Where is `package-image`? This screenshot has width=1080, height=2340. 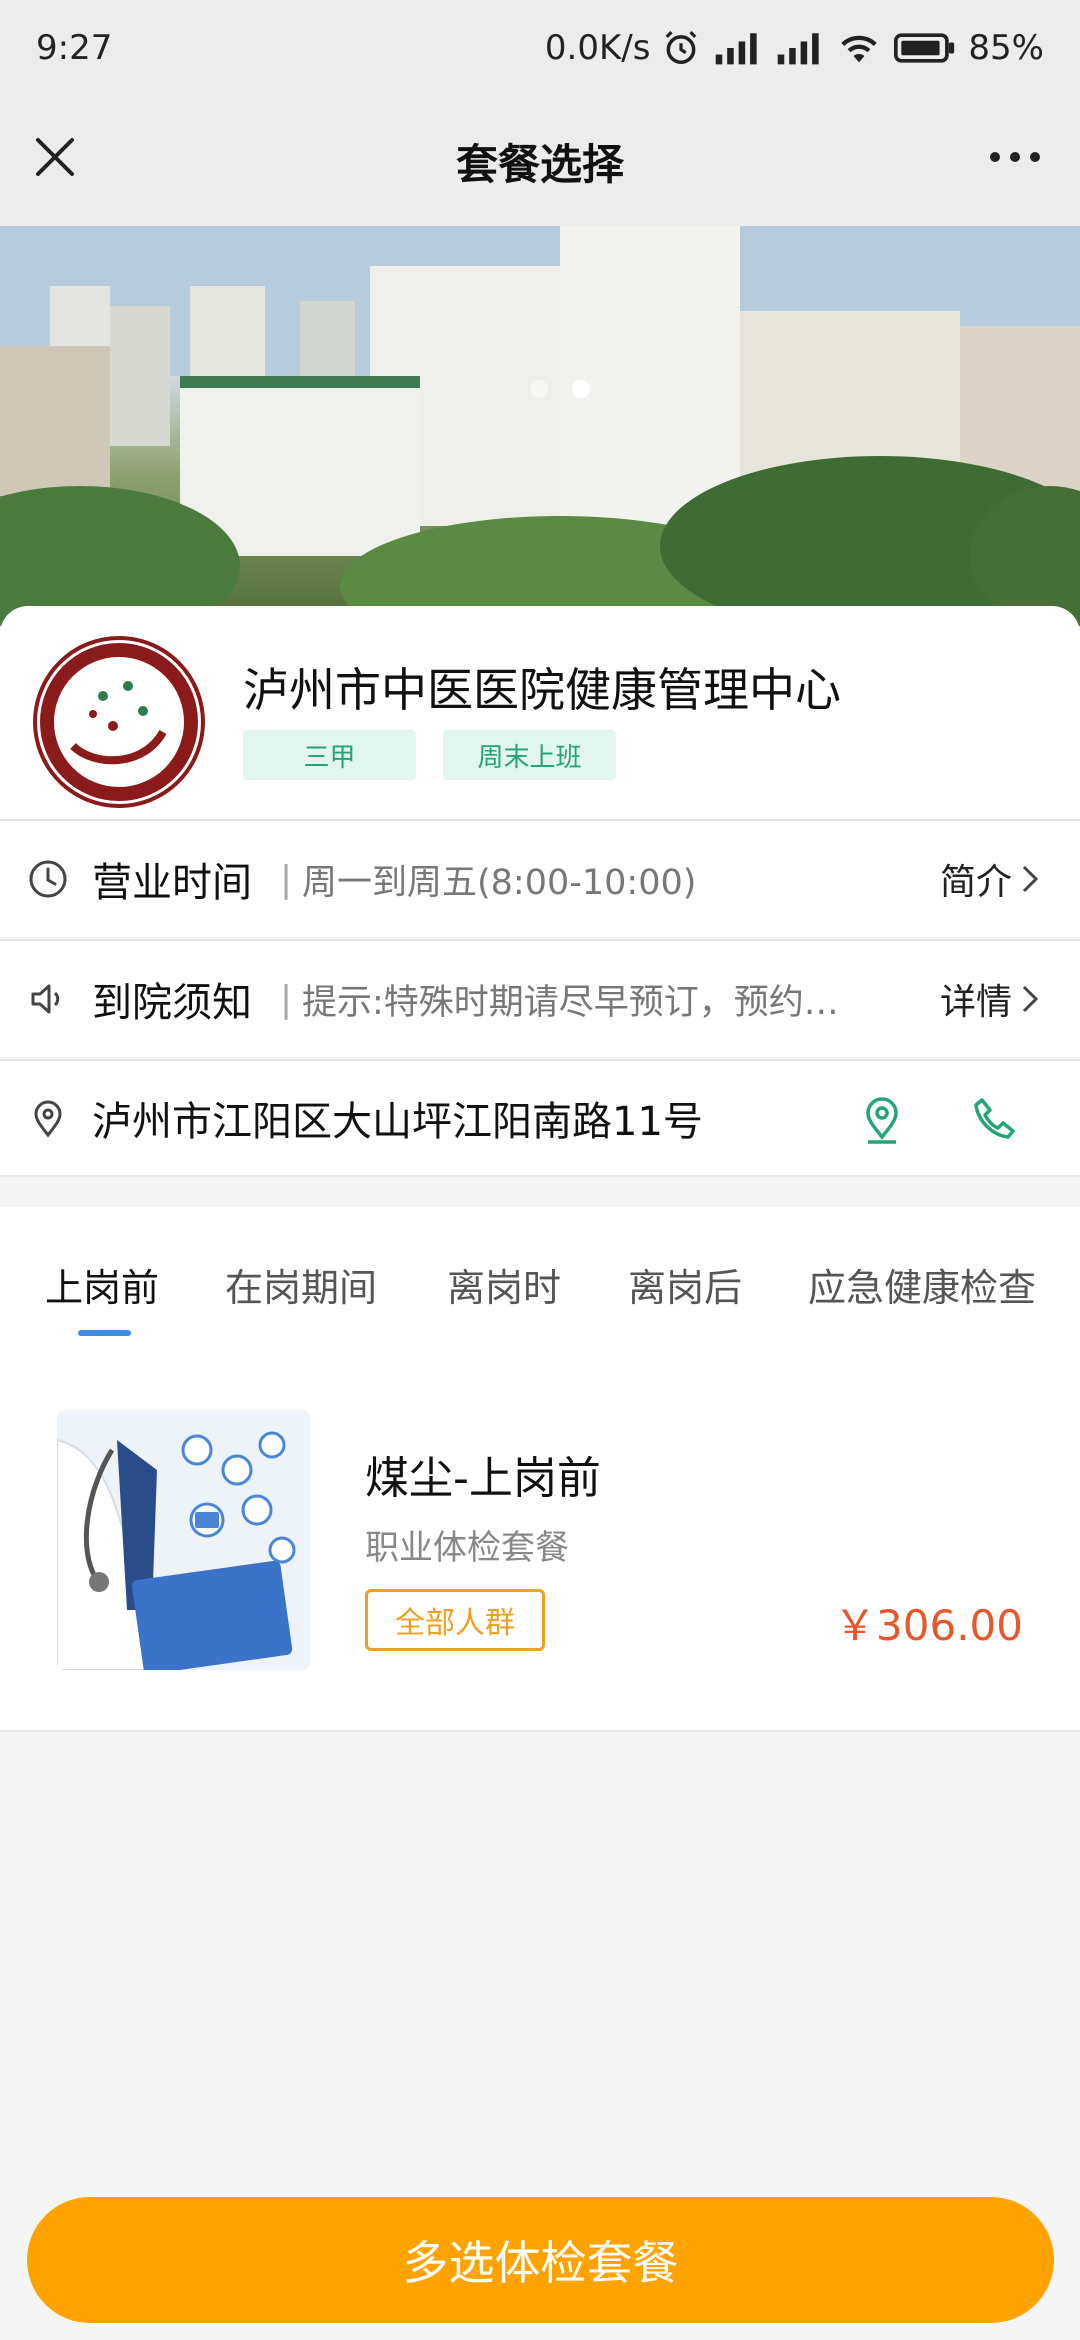
package-image is located at coordinates (183, 1540).